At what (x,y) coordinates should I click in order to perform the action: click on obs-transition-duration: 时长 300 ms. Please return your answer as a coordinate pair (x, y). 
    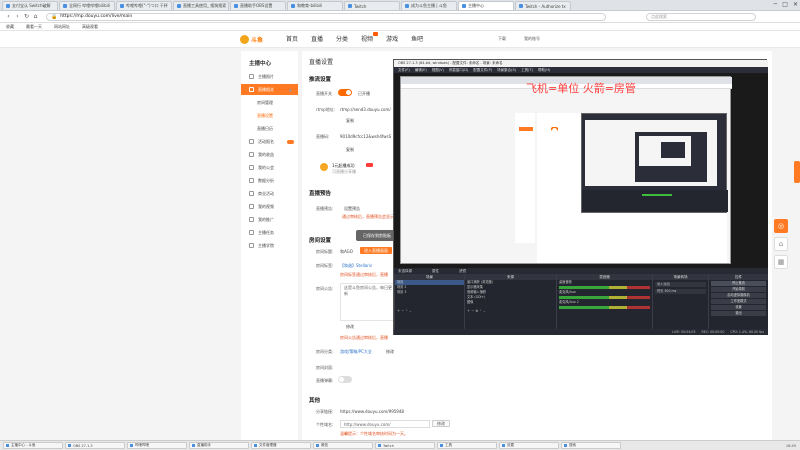
    Looking at the image, I should click on (680, 291).